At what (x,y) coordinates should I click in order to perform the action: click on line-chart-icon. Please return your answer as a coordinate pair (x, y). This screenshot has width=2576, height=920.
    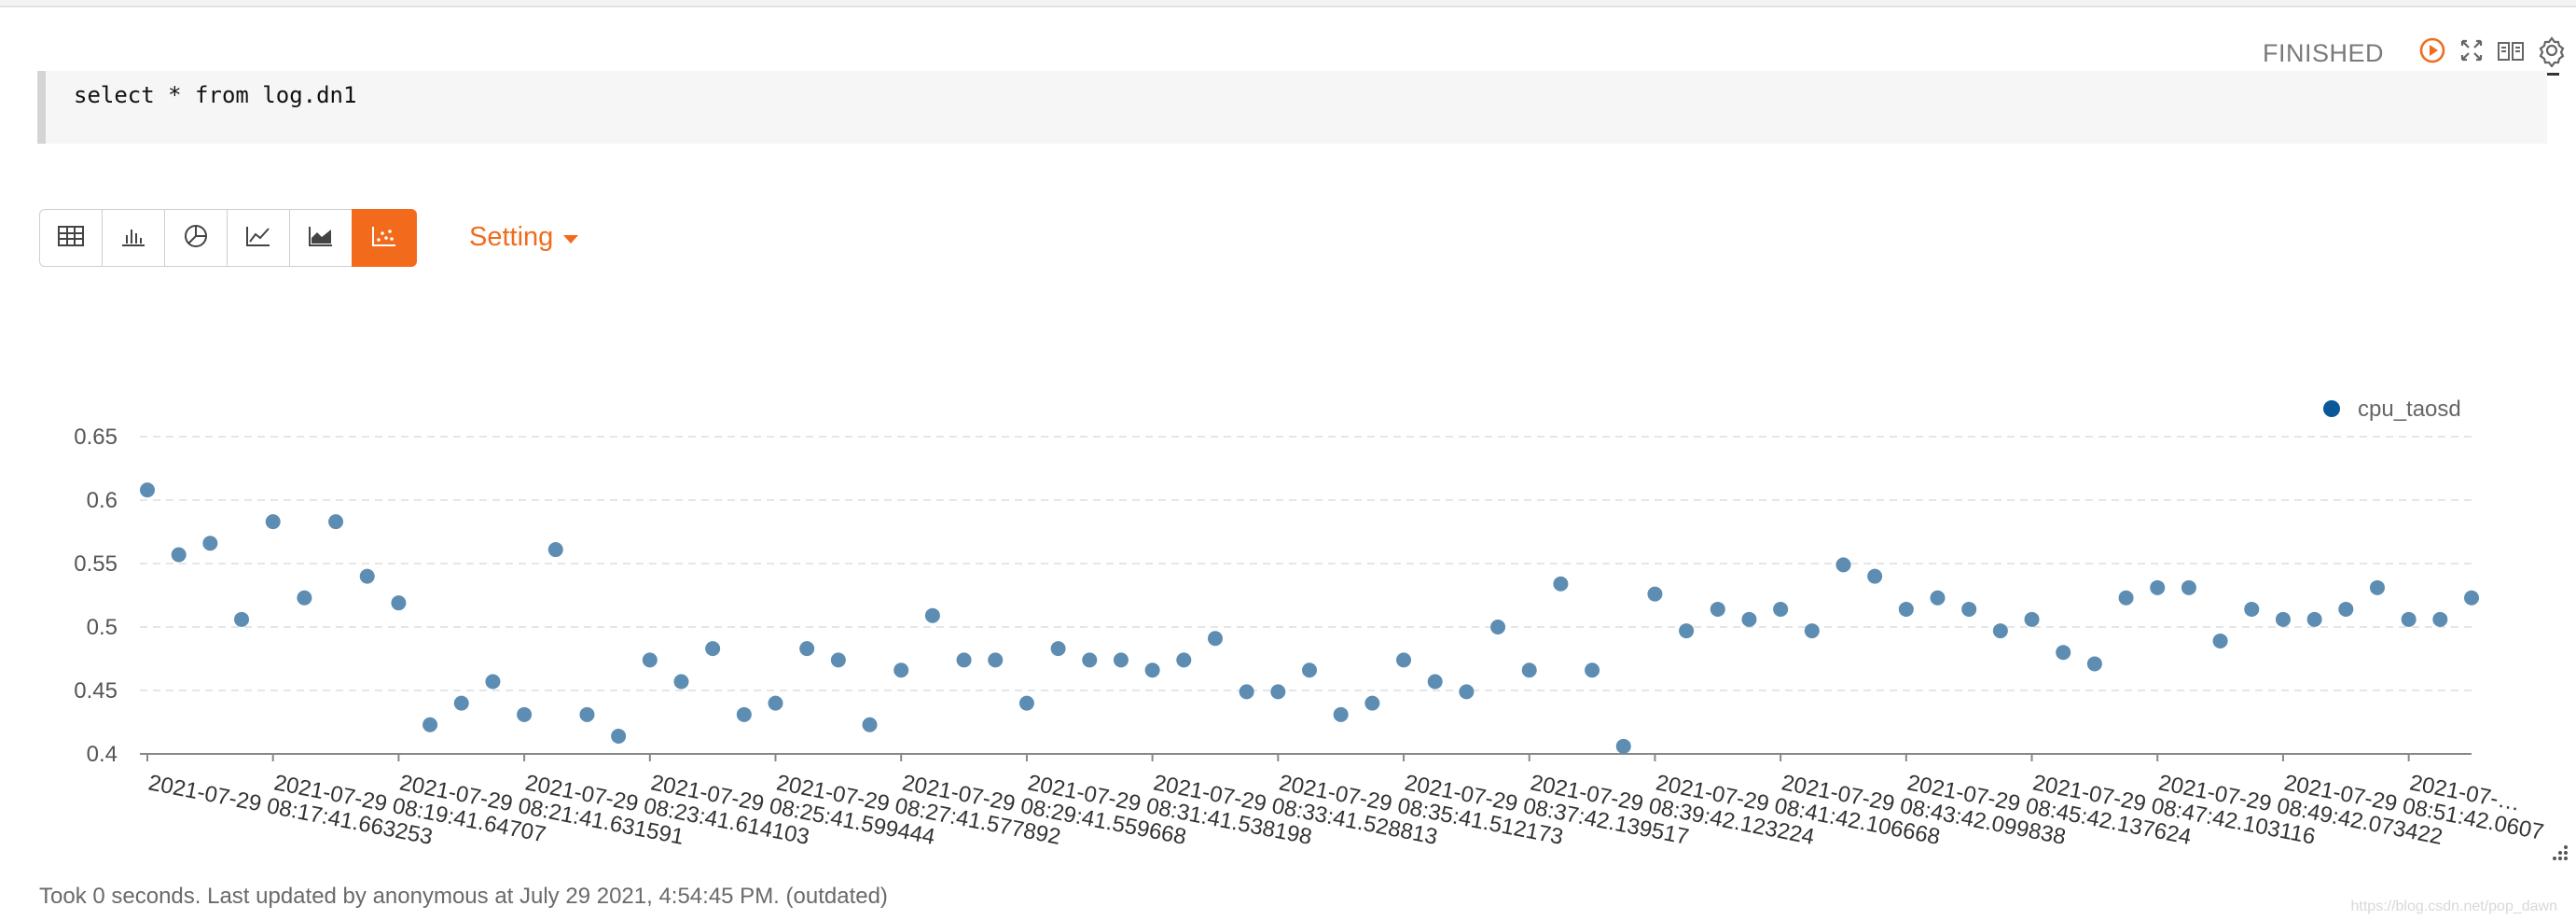
    Looking at the image, I should click on (258, 238).